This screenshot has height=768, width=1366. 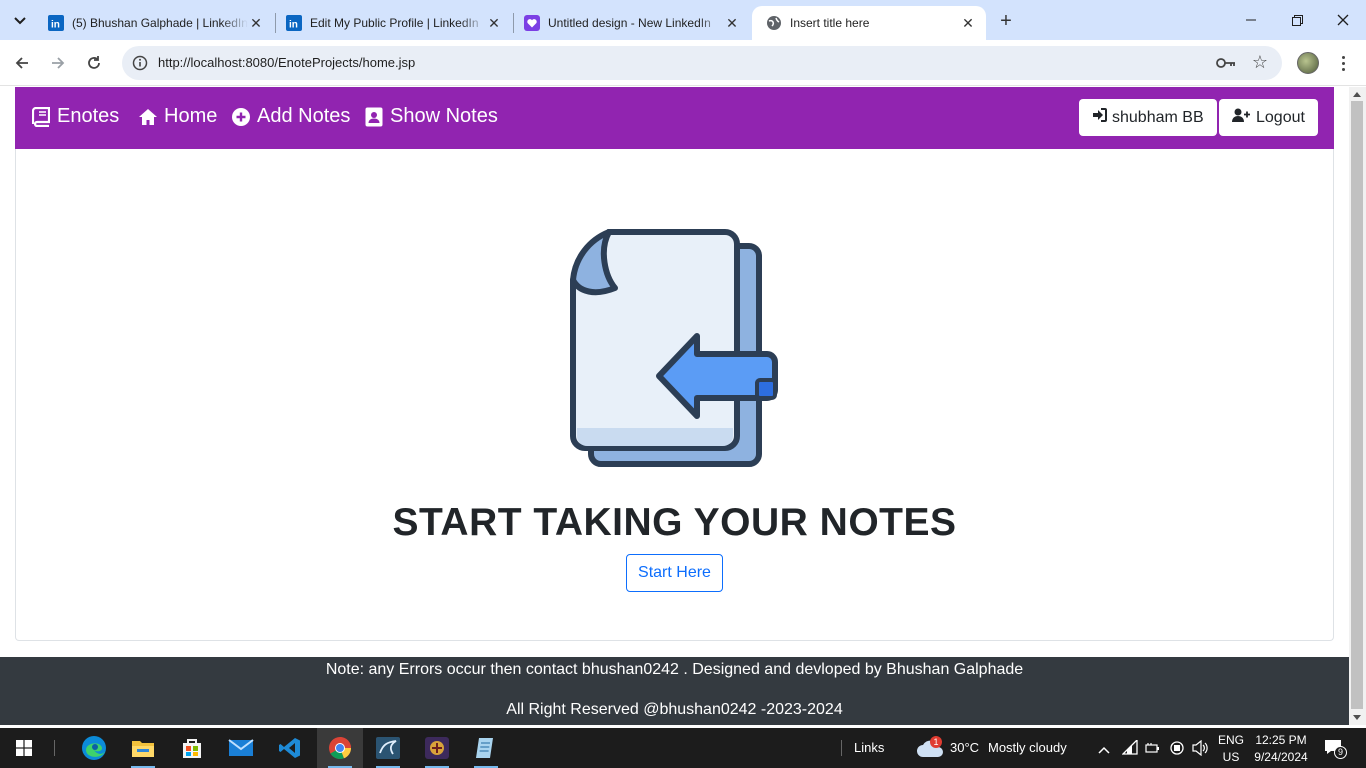 What do you see at coordinates (160, 23) in the screenshot?
I see `tab-title: (5) Bhushan Galphade | LinkedIn` at bounding box center [160, 23].